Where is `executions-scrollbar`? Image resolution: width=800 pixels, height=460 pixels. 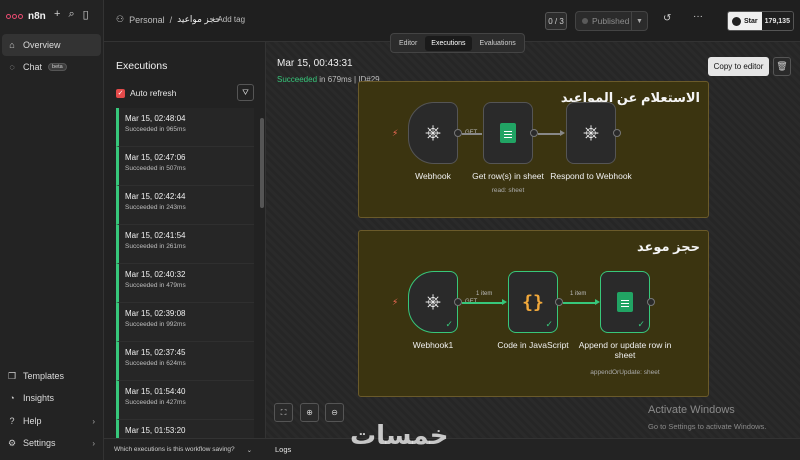
executions-scrollbar is located at coordinates (262, 163).